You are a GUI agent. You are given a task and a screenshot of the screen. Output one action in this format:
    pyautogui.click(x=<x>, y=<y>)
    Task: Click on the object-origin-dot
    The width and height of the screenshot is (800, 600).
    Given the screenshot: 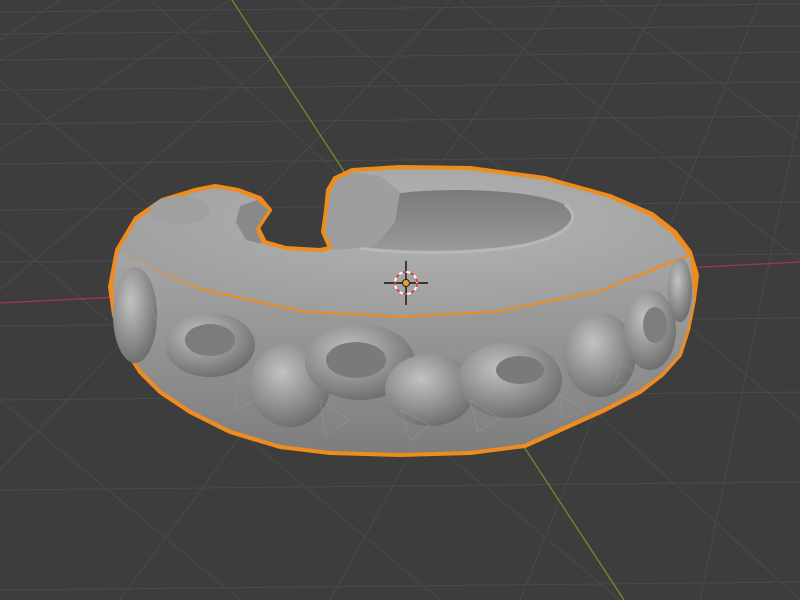 What is the action you would take?
    pyautogui.click(x=406, y=283)
    